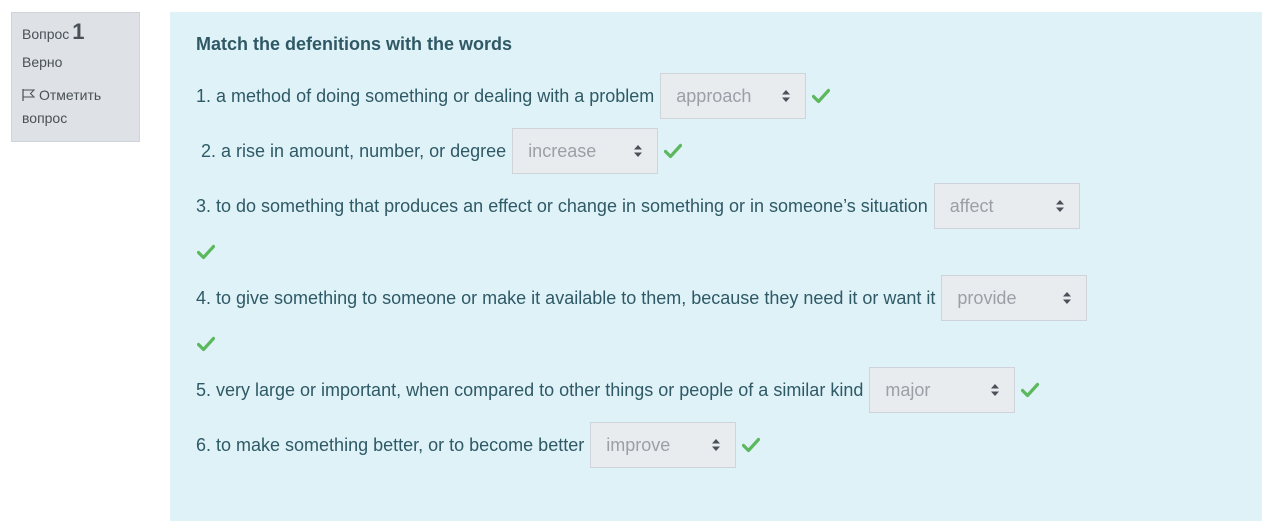  I want to click on answer-select: approach, so click(733, 96).